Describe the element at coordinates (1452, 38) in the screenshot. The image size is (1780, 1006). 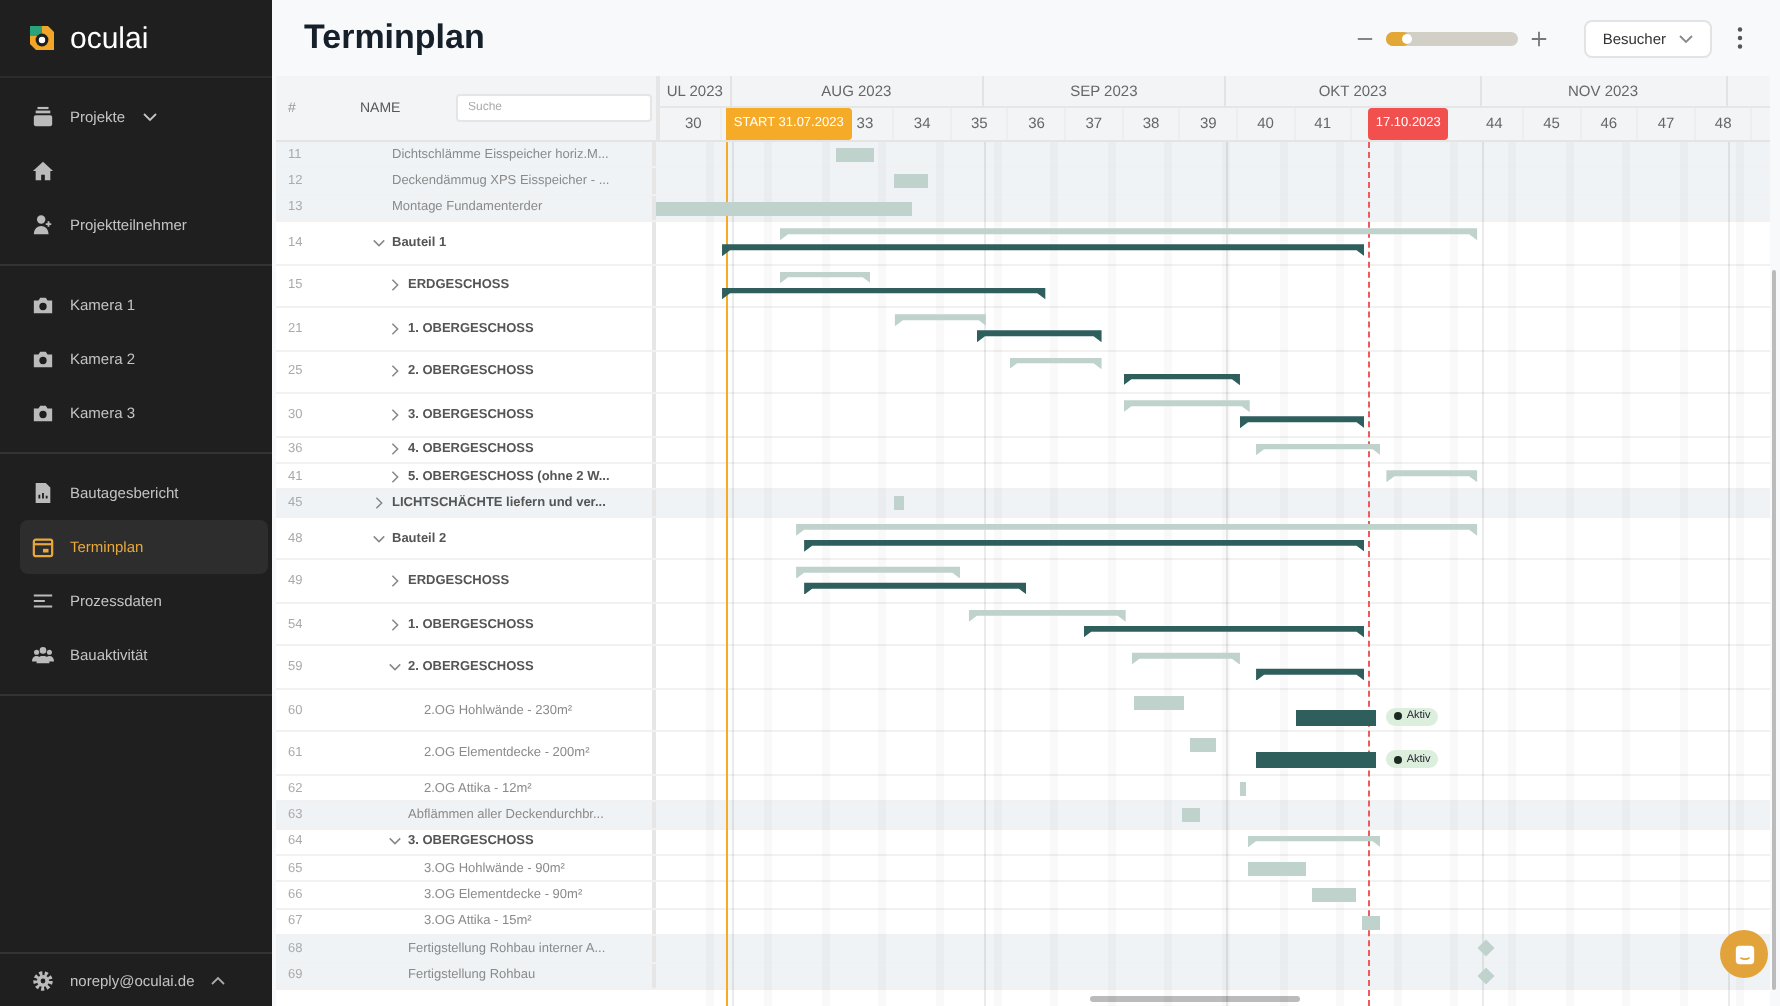
I see `zoom-slider` at that location.